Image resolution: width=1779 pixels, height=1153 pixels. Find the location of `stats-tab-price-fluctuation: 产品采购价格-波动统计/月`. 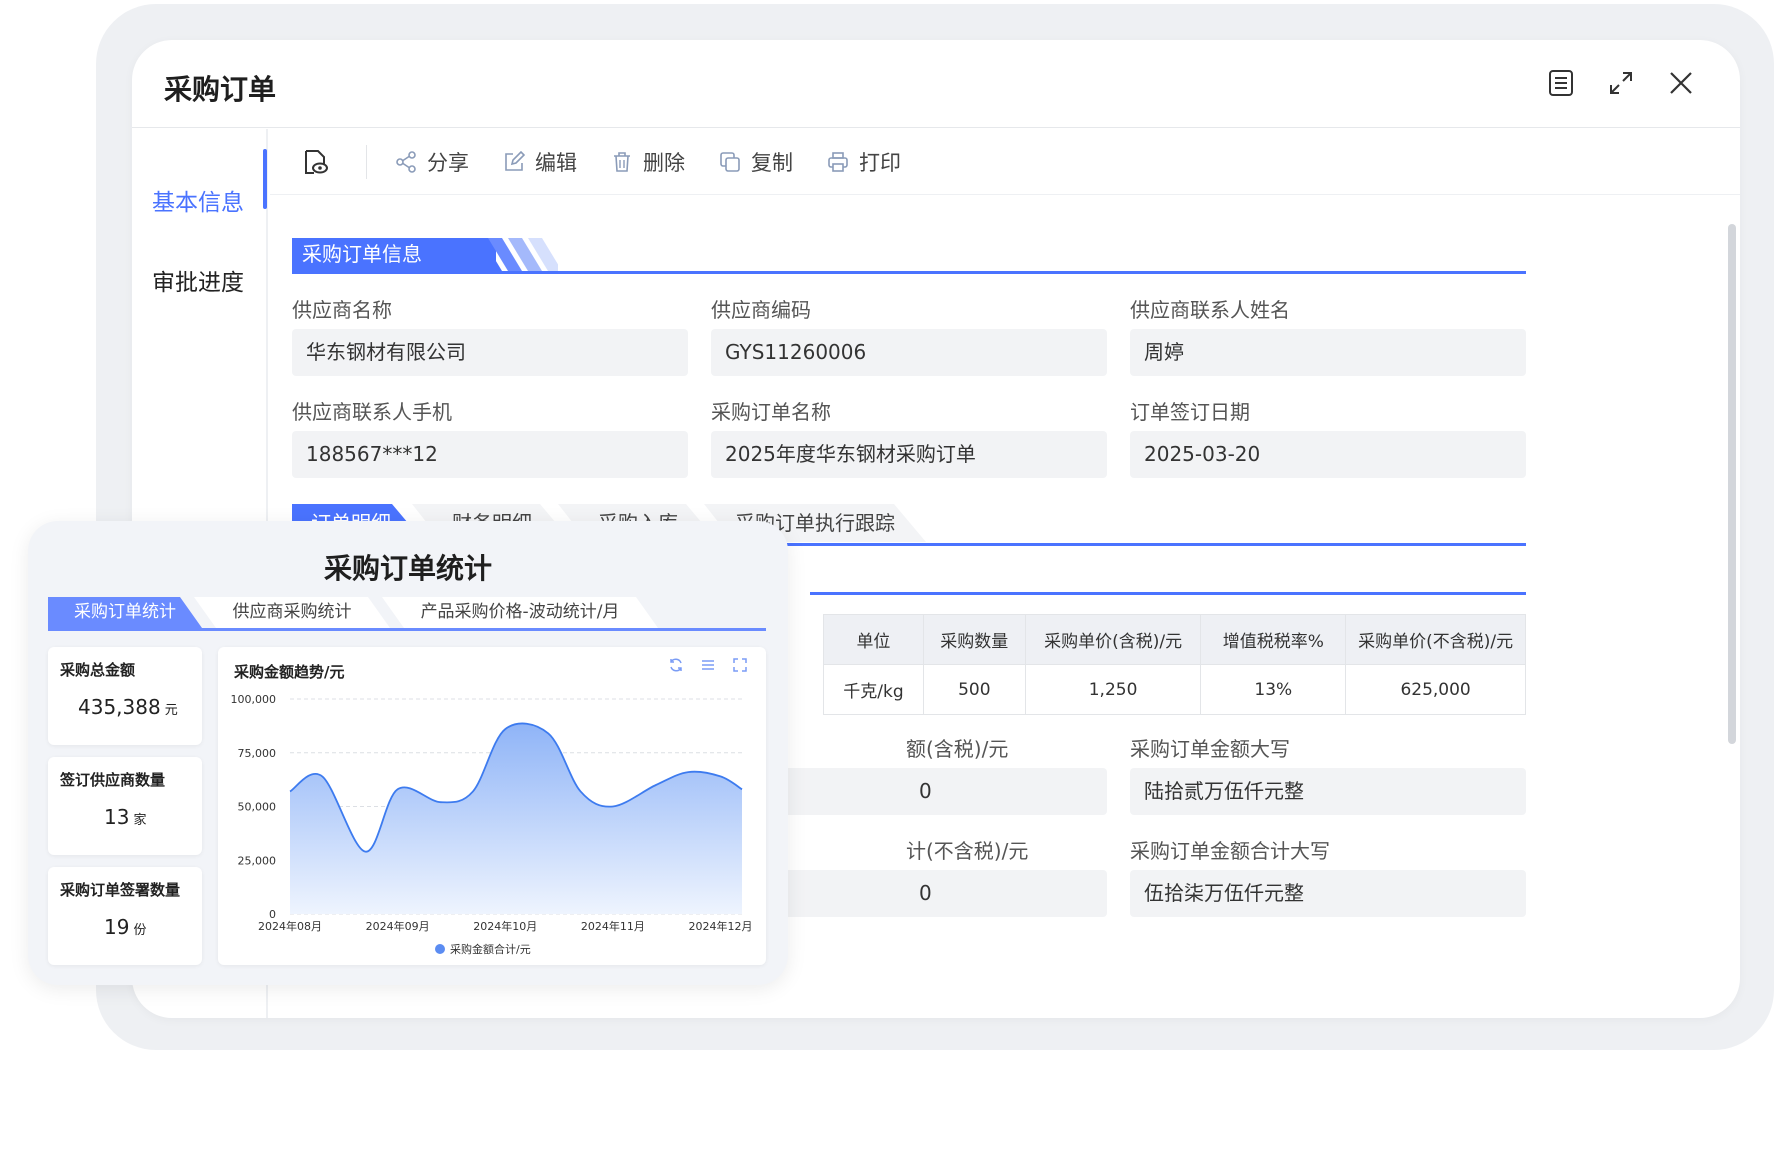

stats-tab-price-fluctuation: 产品采购价格-波动统计/月 is located at coordinates (520, 612).